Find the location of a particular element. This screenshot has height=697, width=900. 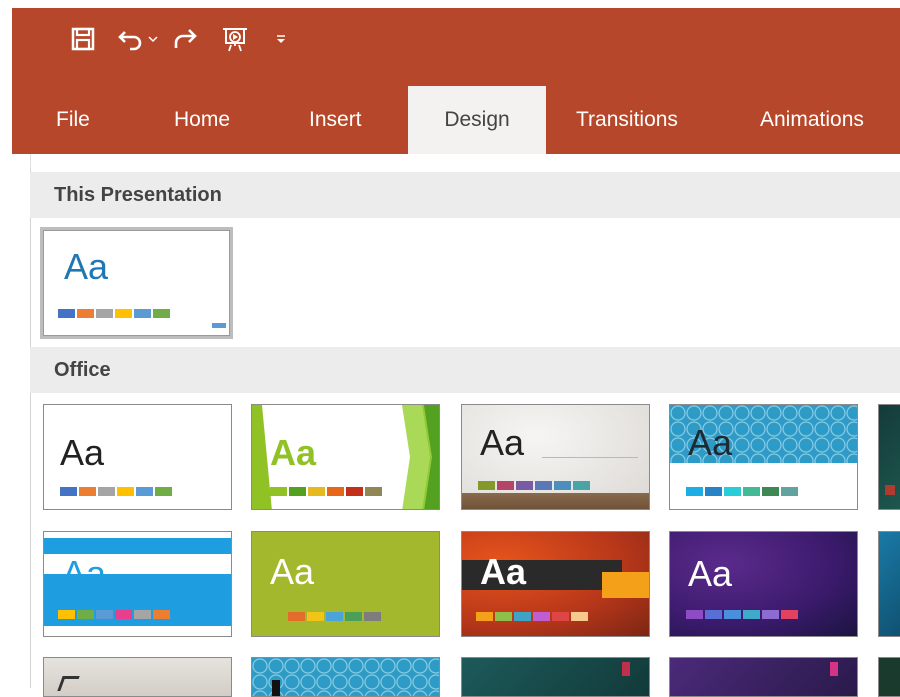

theme-thumb-circuit: Aa is located at coordinates (555, 584).